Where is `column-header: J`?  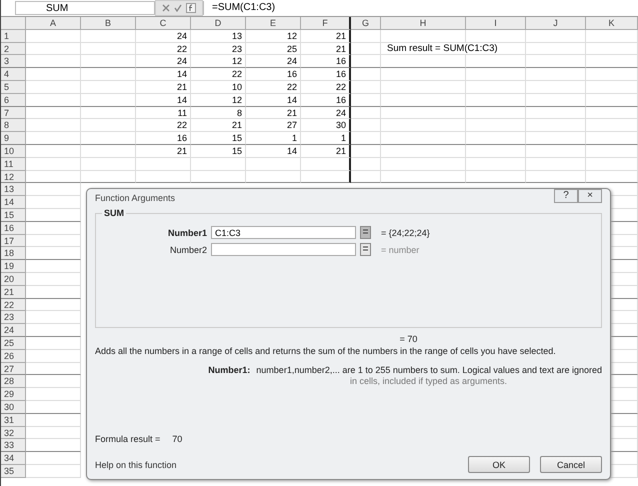 column-header: J is located at coordinates (556, 23).